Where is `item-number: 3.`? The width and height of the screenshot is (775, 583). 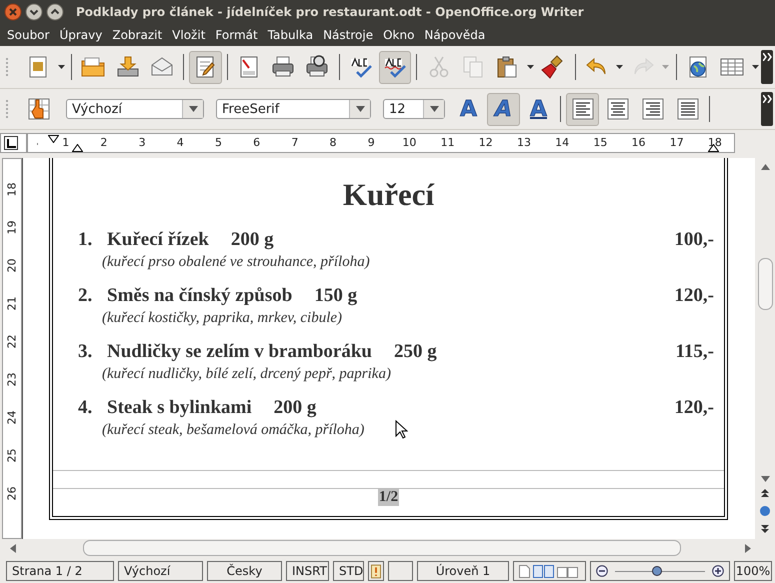 item-number: 3. is located at coordinates (86, 352).